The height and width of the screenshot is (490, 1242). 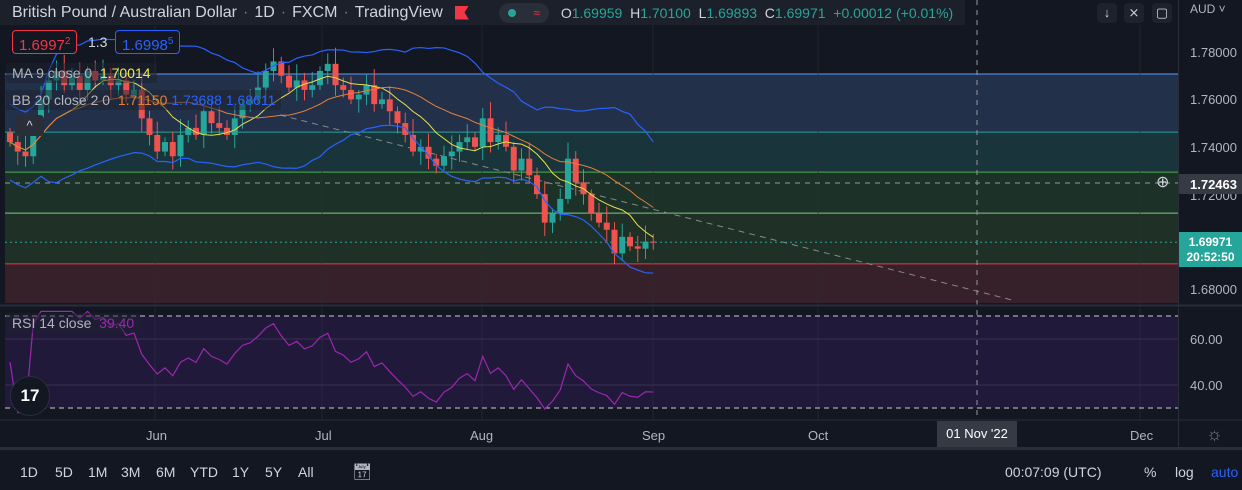 What do you see at coordinates (240, 472) in the screenshot?
I see `range-1y: 1Y` at bounding box center [240, 472].